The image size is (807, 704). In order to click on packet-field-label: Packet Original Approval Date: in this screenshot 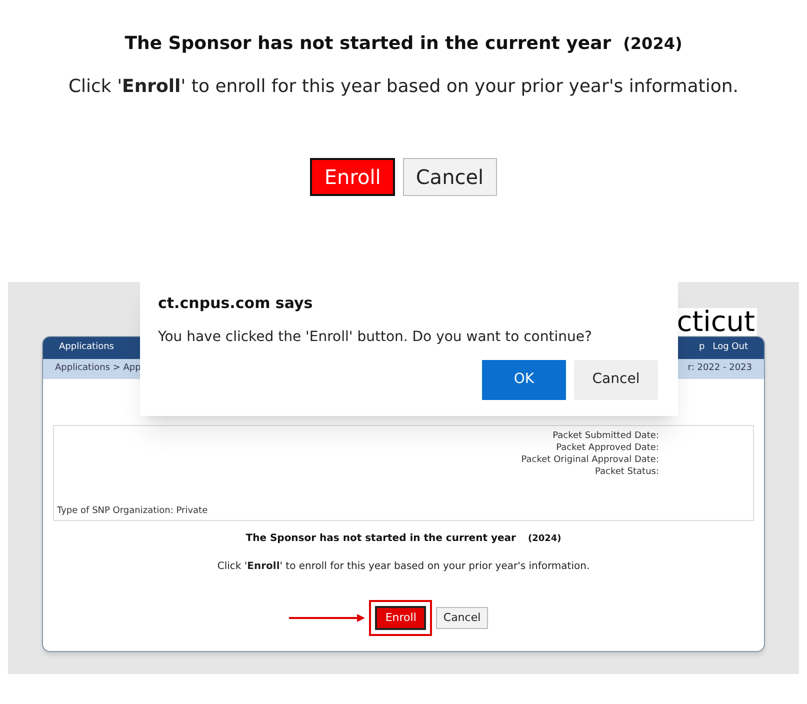, I will do `click(590, 460)`.